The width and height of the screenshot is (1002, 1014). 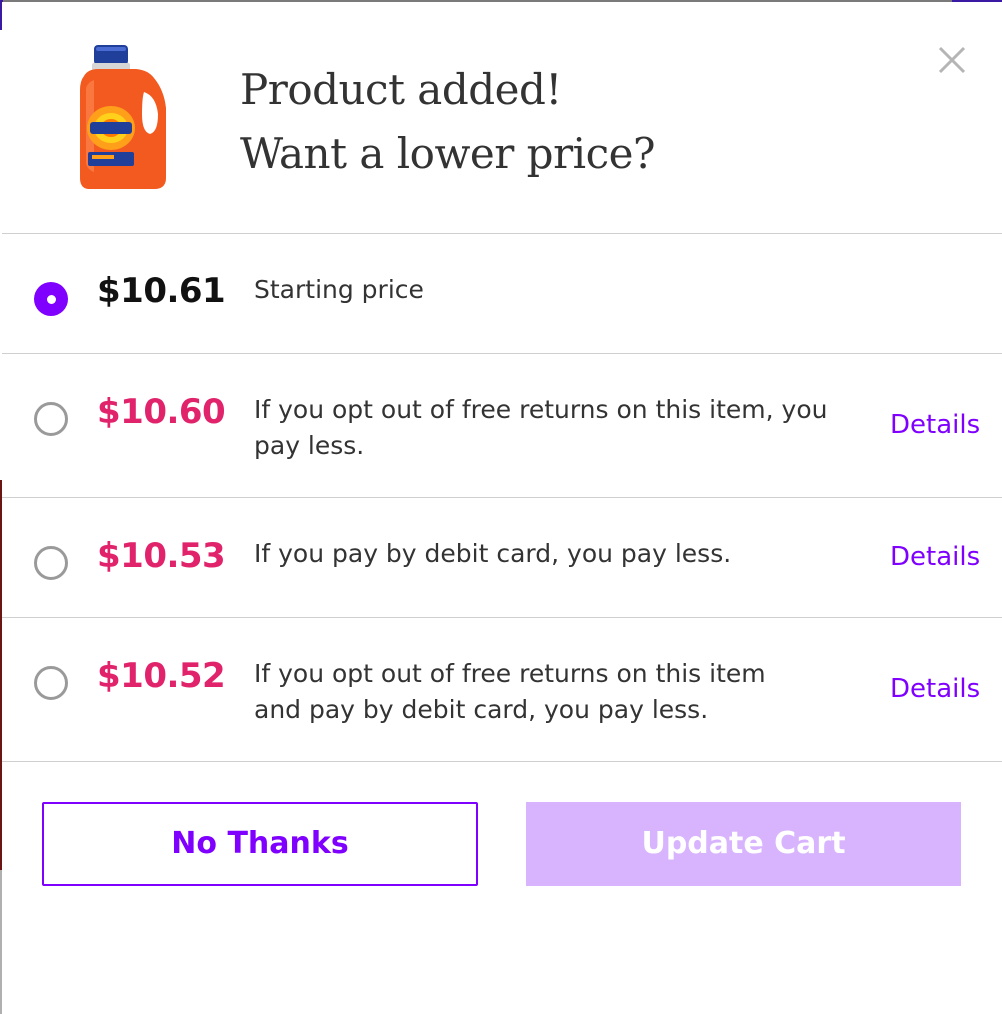 I want to click on option-price: $10.61, so click(x=161, y=291).